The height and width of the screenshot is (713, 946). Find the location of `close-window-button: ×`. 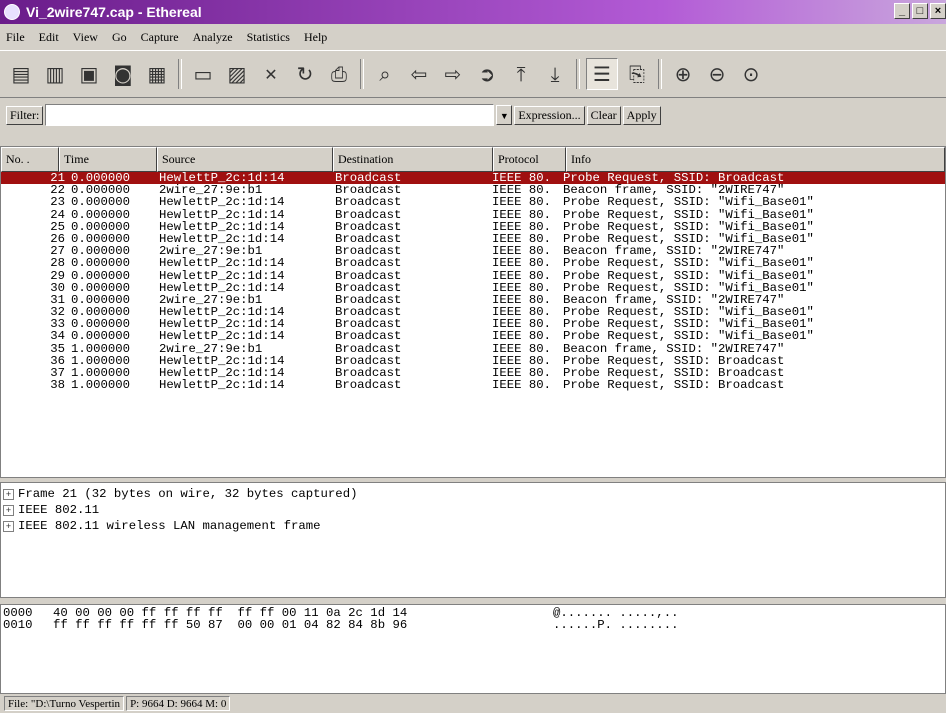

close-window-button: × is located at coordinates (938, 11).